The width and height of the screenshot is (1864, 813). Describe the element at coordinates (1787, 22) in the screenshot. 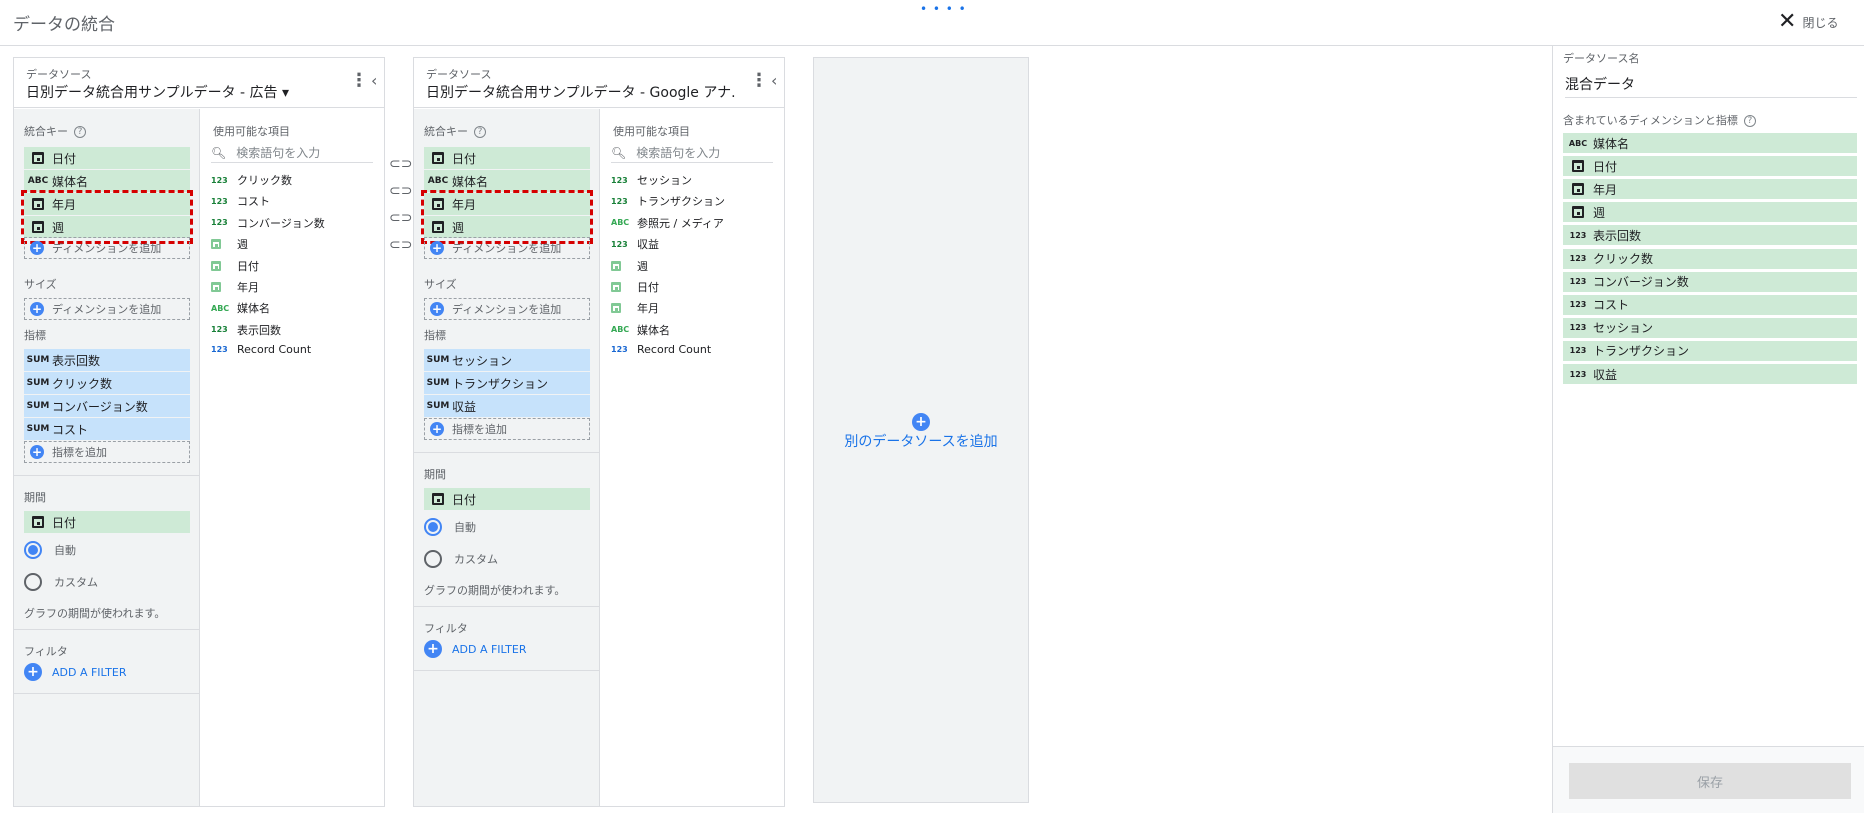

I see `close-icon: ✕` at that location.